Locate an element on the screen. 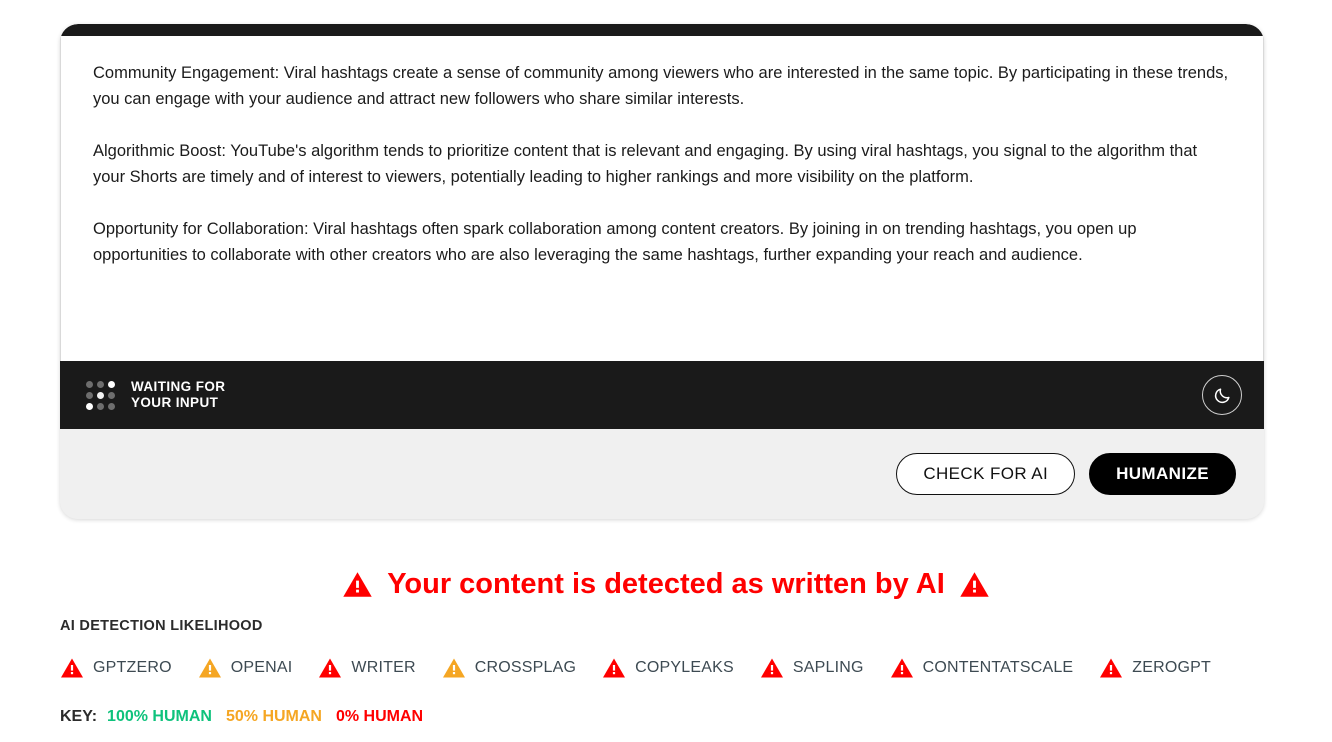  legend-items: 100% HUMAN 50% HUMAN 0% HUMAN is located at coordinates (272, 717).